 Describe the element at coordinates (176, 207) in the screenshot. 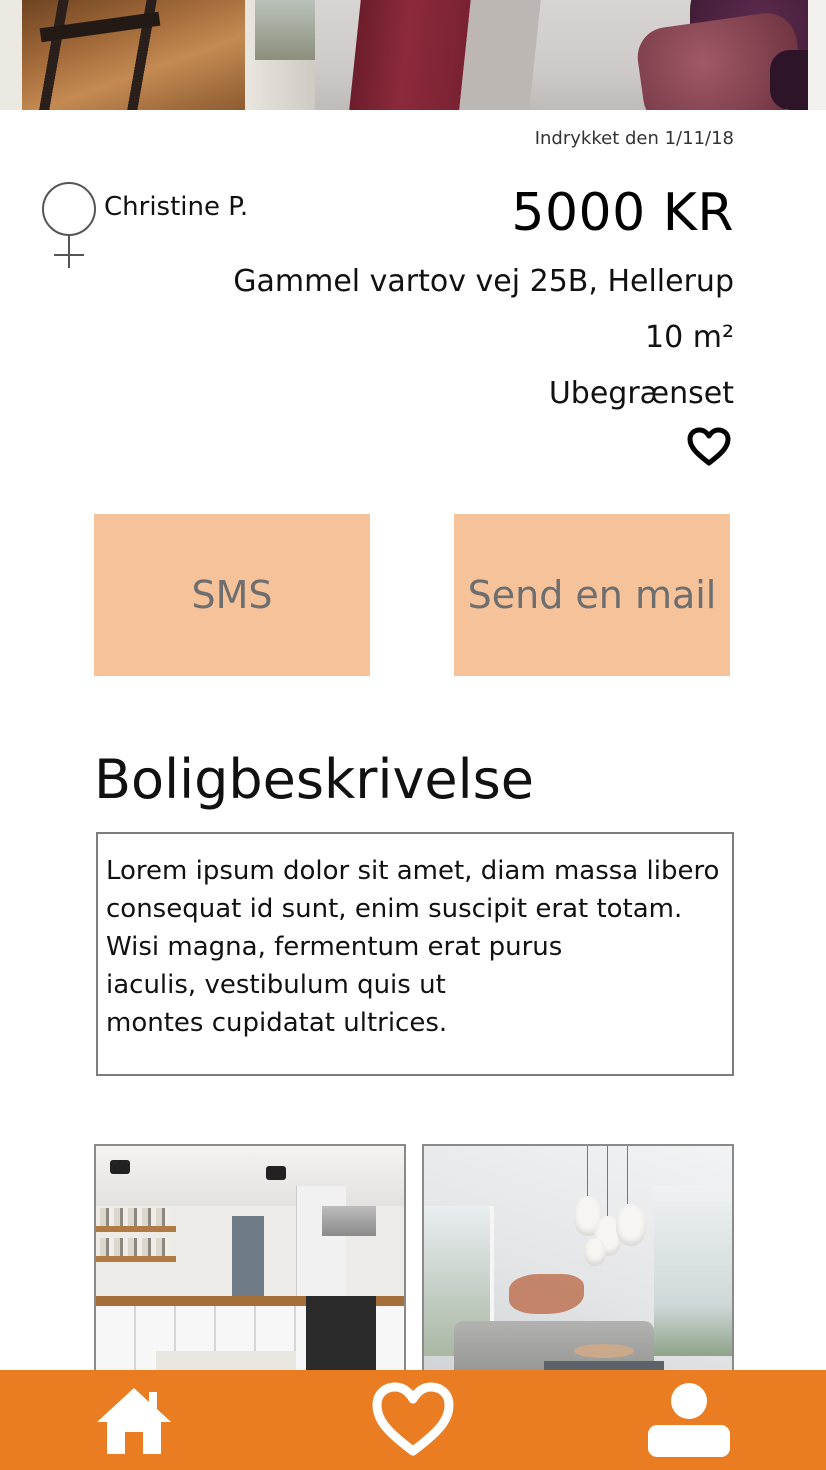

I see `owner-name: Christine P.` at that location.